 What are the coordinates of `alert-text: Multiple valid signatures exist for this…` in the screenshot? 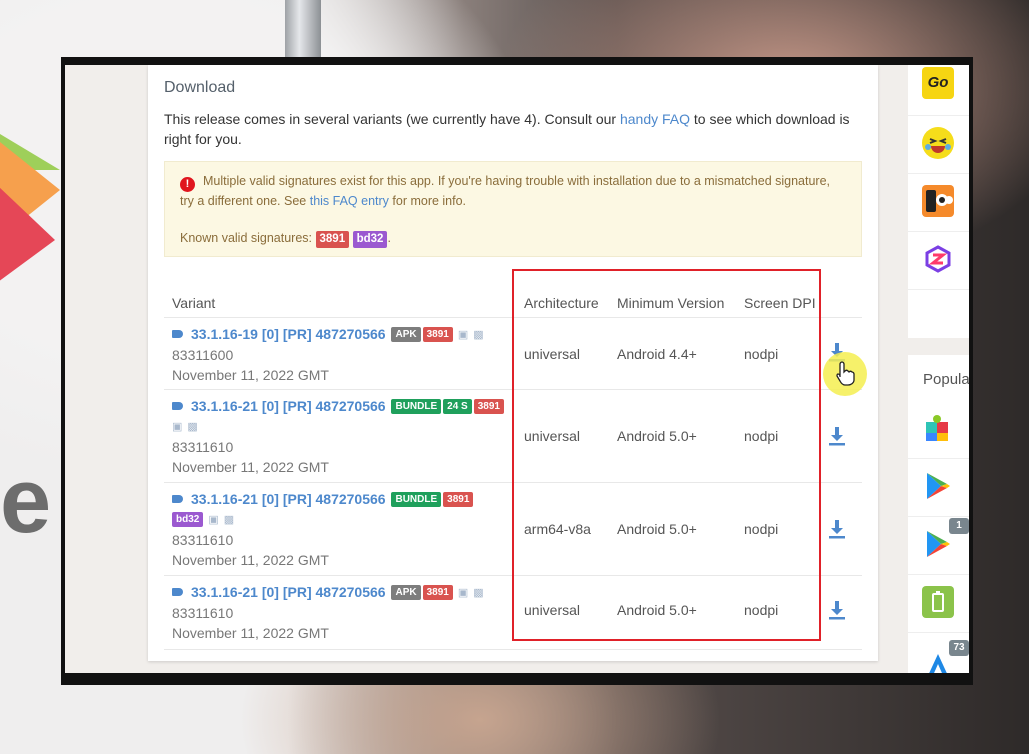 It's located at (505, 191).